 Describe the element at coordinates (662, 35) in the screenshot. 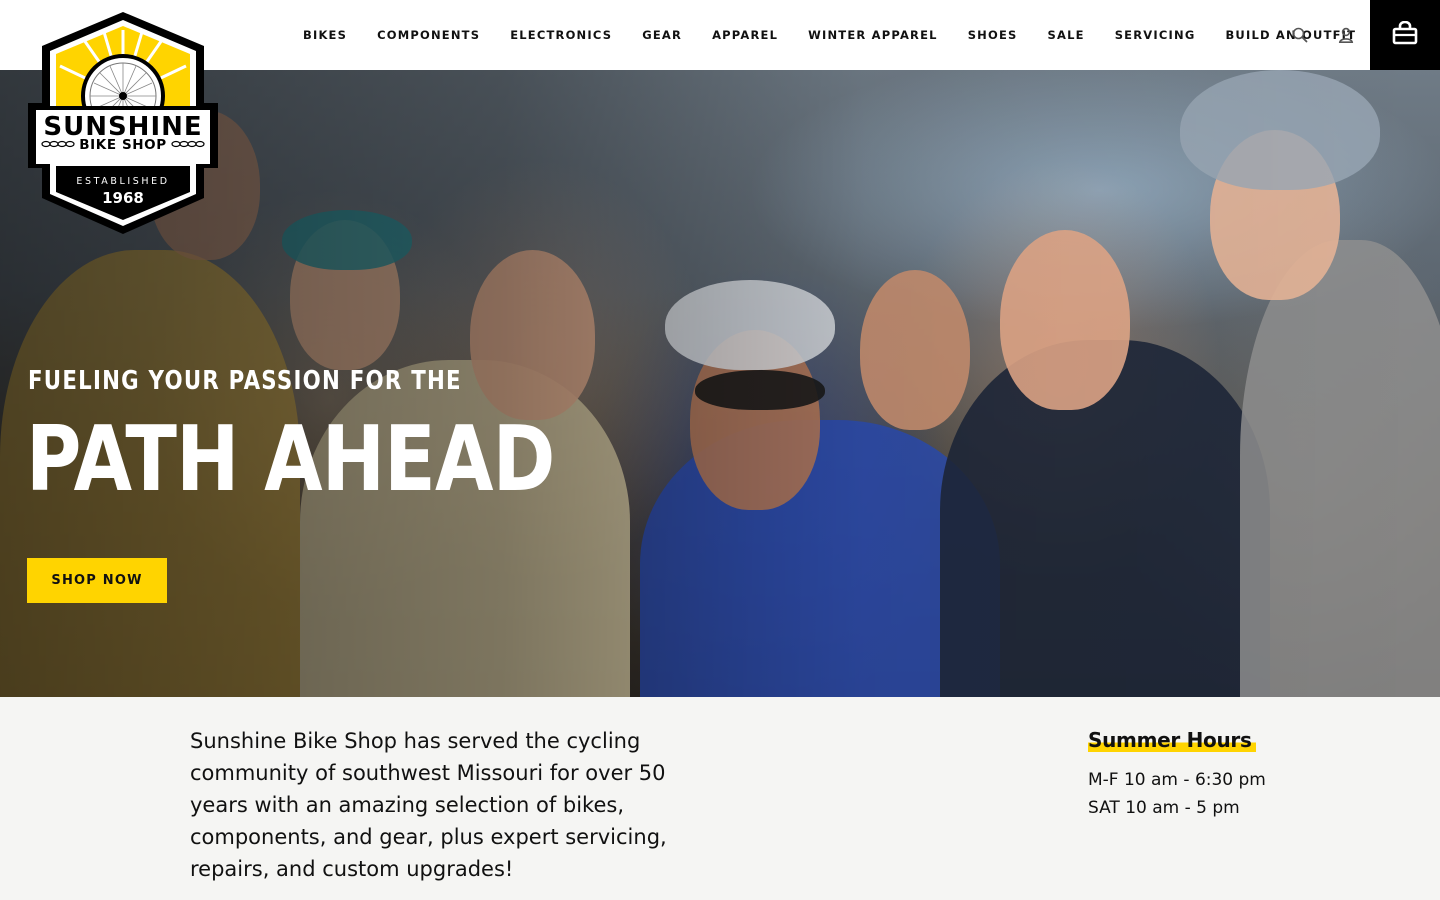

I see `nav-item-gear: GEAR` at that location.